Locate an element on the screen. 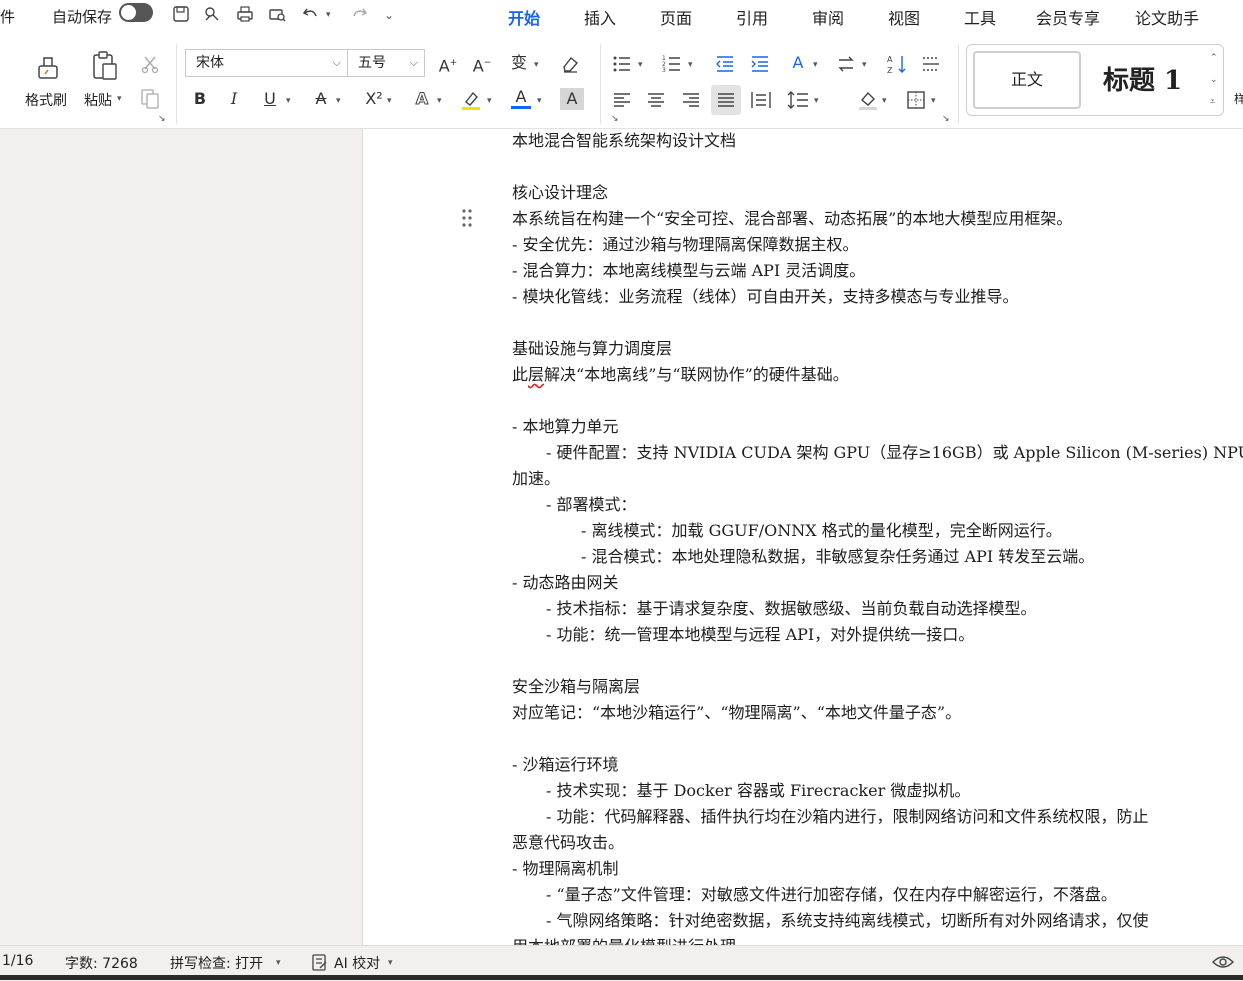 The width and height of the screenshot is (1243, 981). doc-list-item: - 技术实现：基于 Docker 容器或 Firecracker 微虚拟机。 is located at coordinates (758, 789).